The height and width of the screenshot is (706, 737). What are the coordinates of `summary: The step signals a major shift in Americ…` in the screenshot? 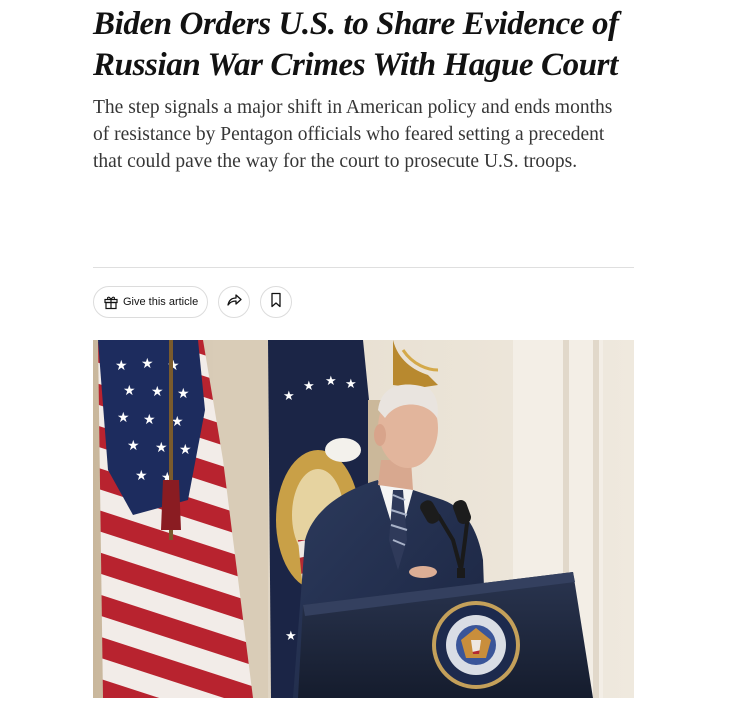 It's located at (353, 134).